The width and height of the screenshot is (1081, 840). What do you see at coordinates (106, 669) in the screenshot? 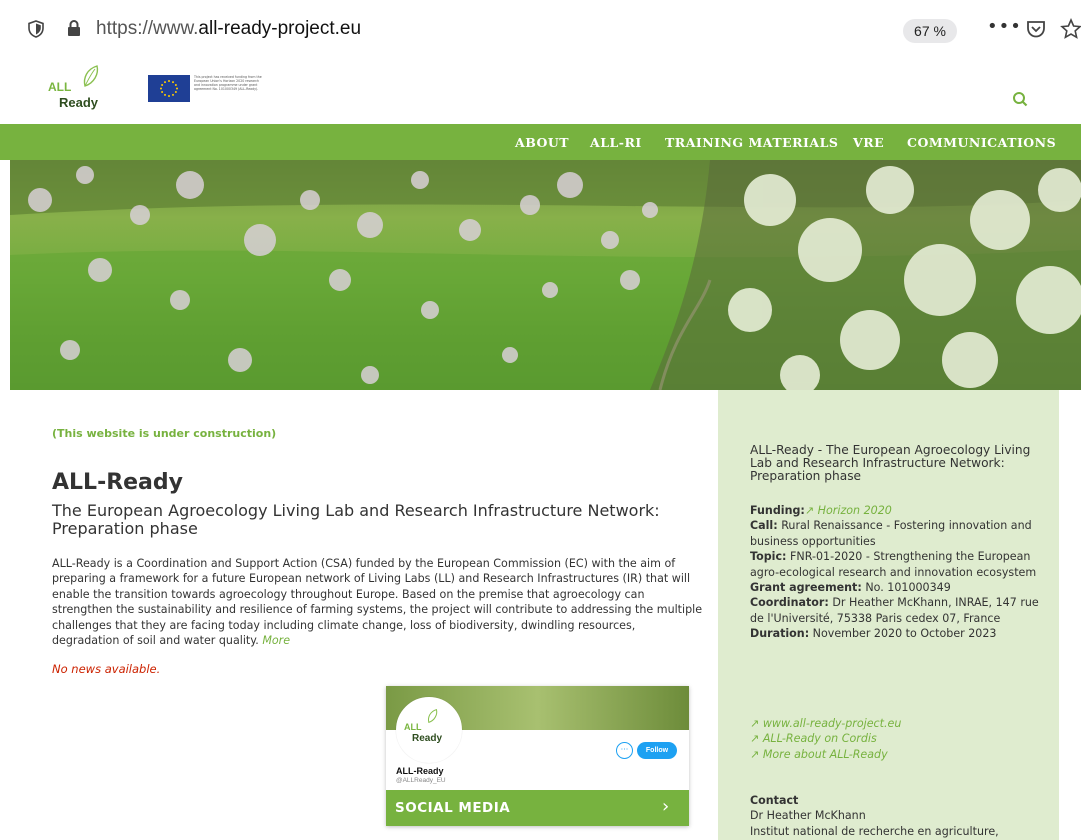
I see `no-news-message: No news available.` at bounding box center [106, 669].